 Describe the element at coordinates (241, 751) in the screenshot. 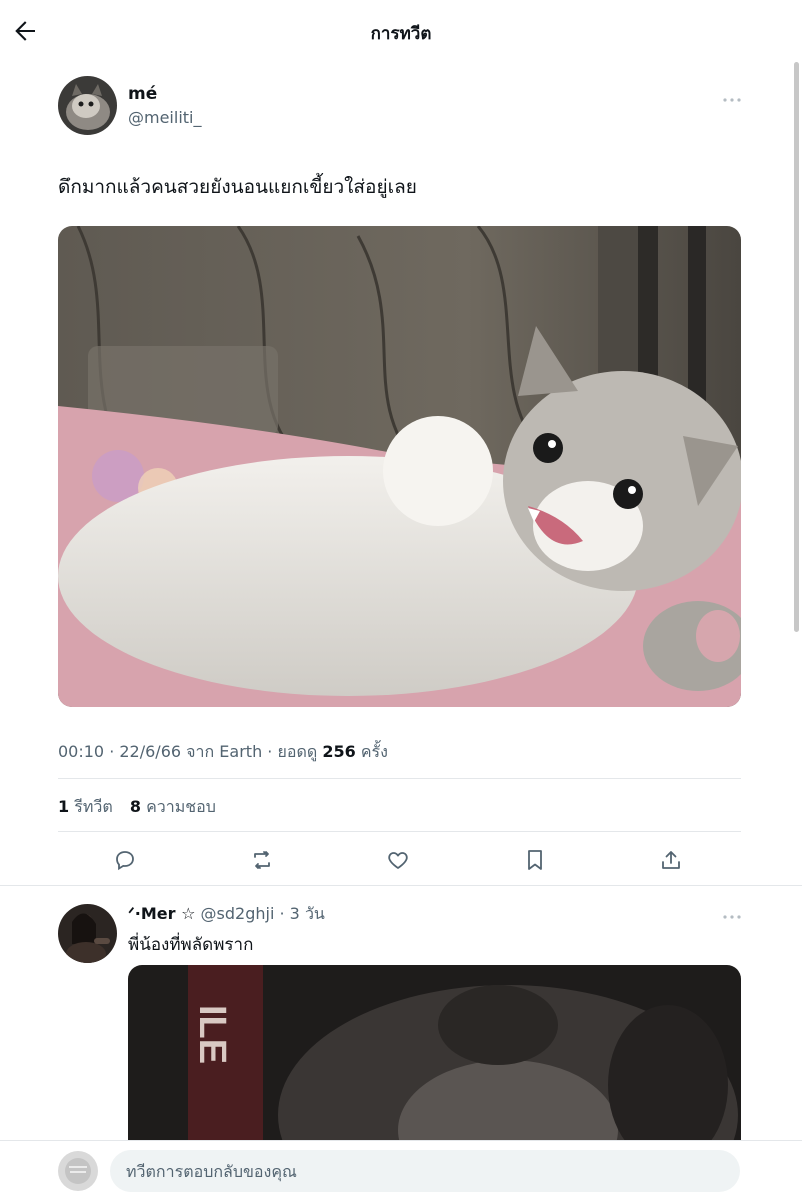

I see `tweet-source: Earth` at that location.